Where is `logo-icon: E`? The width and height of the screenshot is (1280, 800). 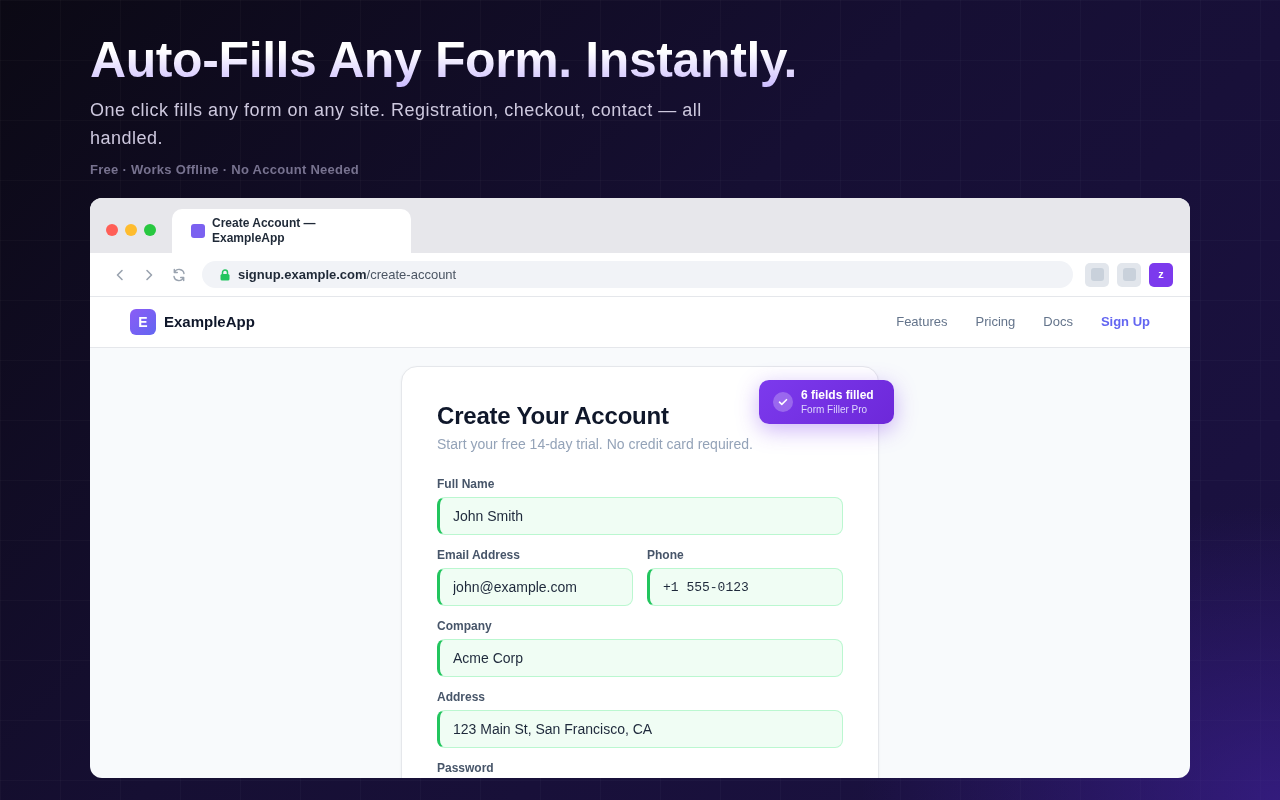
logo-icon: E is located at coordinates (143, 322).